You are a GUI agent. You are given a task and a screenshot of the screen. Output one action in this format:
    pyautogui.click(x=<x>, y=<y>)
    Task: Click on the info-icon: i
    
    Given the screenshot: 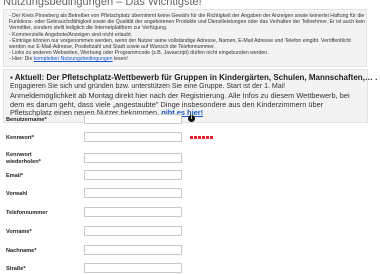 What is the action you would take?
    pyautogui.click(x=191, y=118)
    